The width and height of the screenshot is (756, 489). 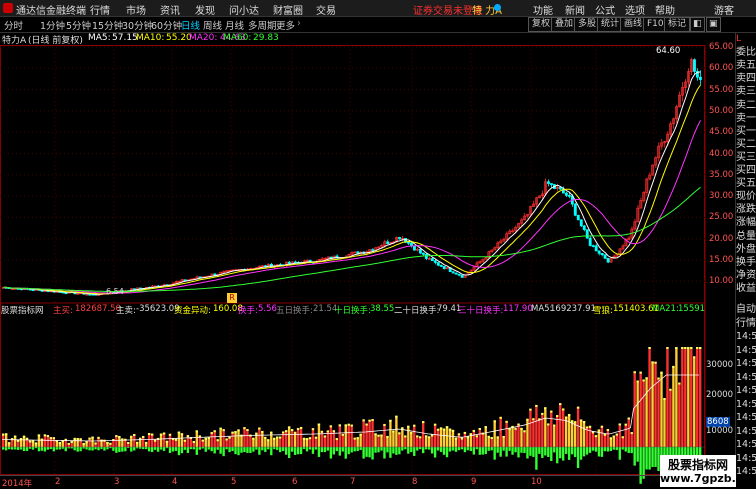 I want to click on quote-row-label: 收益, so click(x=746, y=288).